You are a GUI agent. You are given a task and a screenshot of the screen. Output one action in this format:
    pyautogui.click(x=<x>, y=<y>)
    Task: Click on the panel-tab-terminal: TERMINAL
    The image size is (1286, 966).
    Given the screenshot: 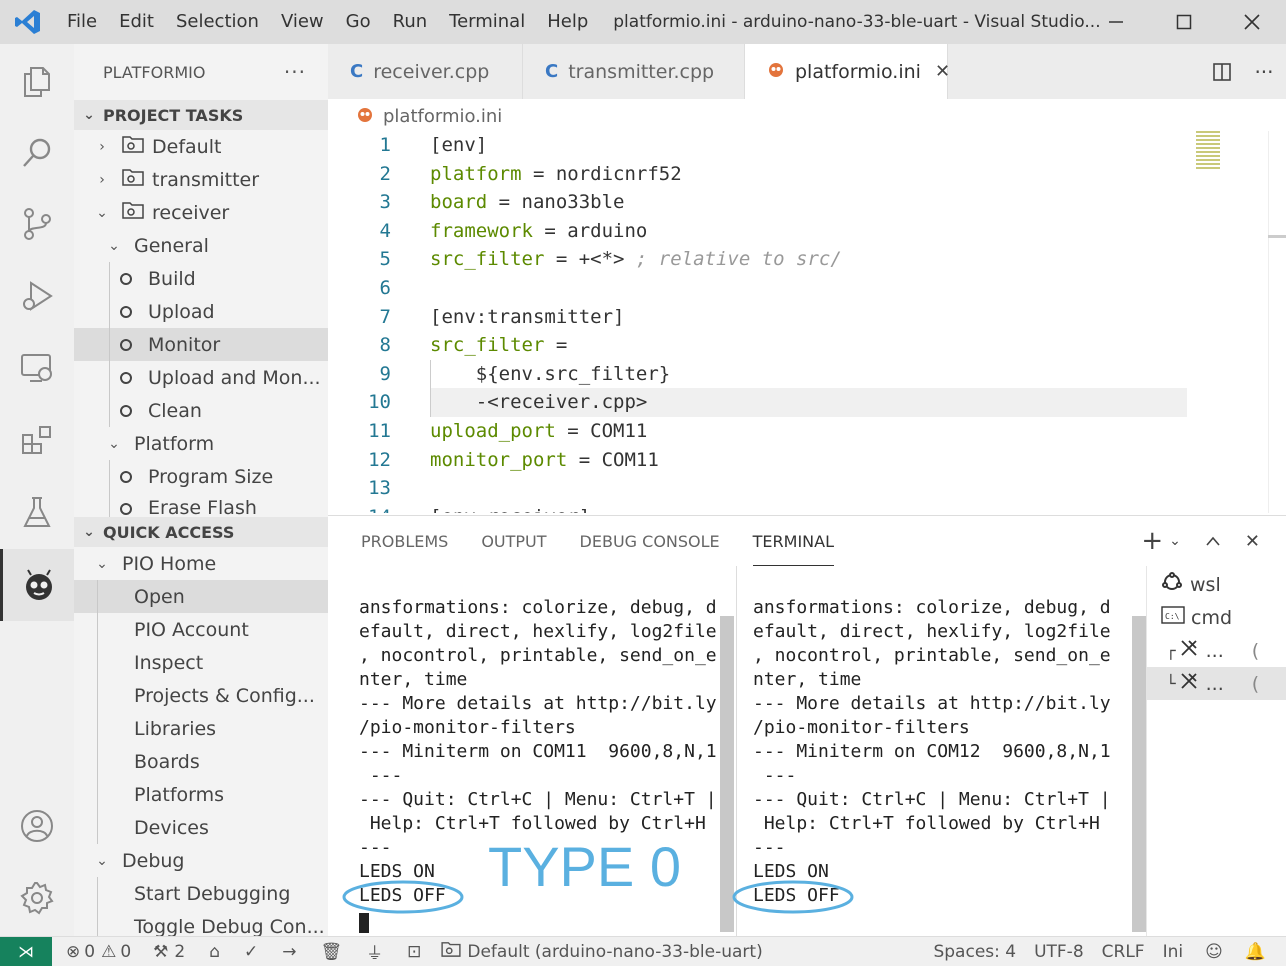 What is the action you would take?
    pyautogui.click(x=793, y=541)
    